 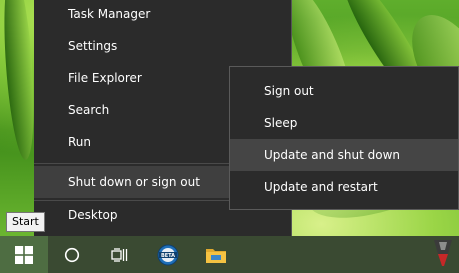 I want to click on watermark-logo-icon, so click(x=443, y=253).